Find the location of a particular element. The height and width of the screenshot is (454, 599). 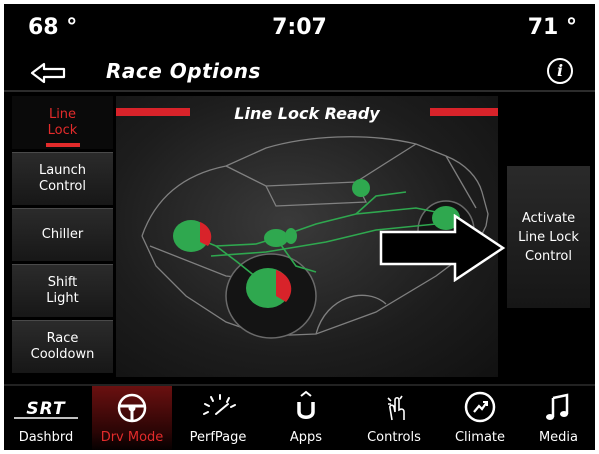

option-shift-light: Shift Light is located at coordinates (62, 290).